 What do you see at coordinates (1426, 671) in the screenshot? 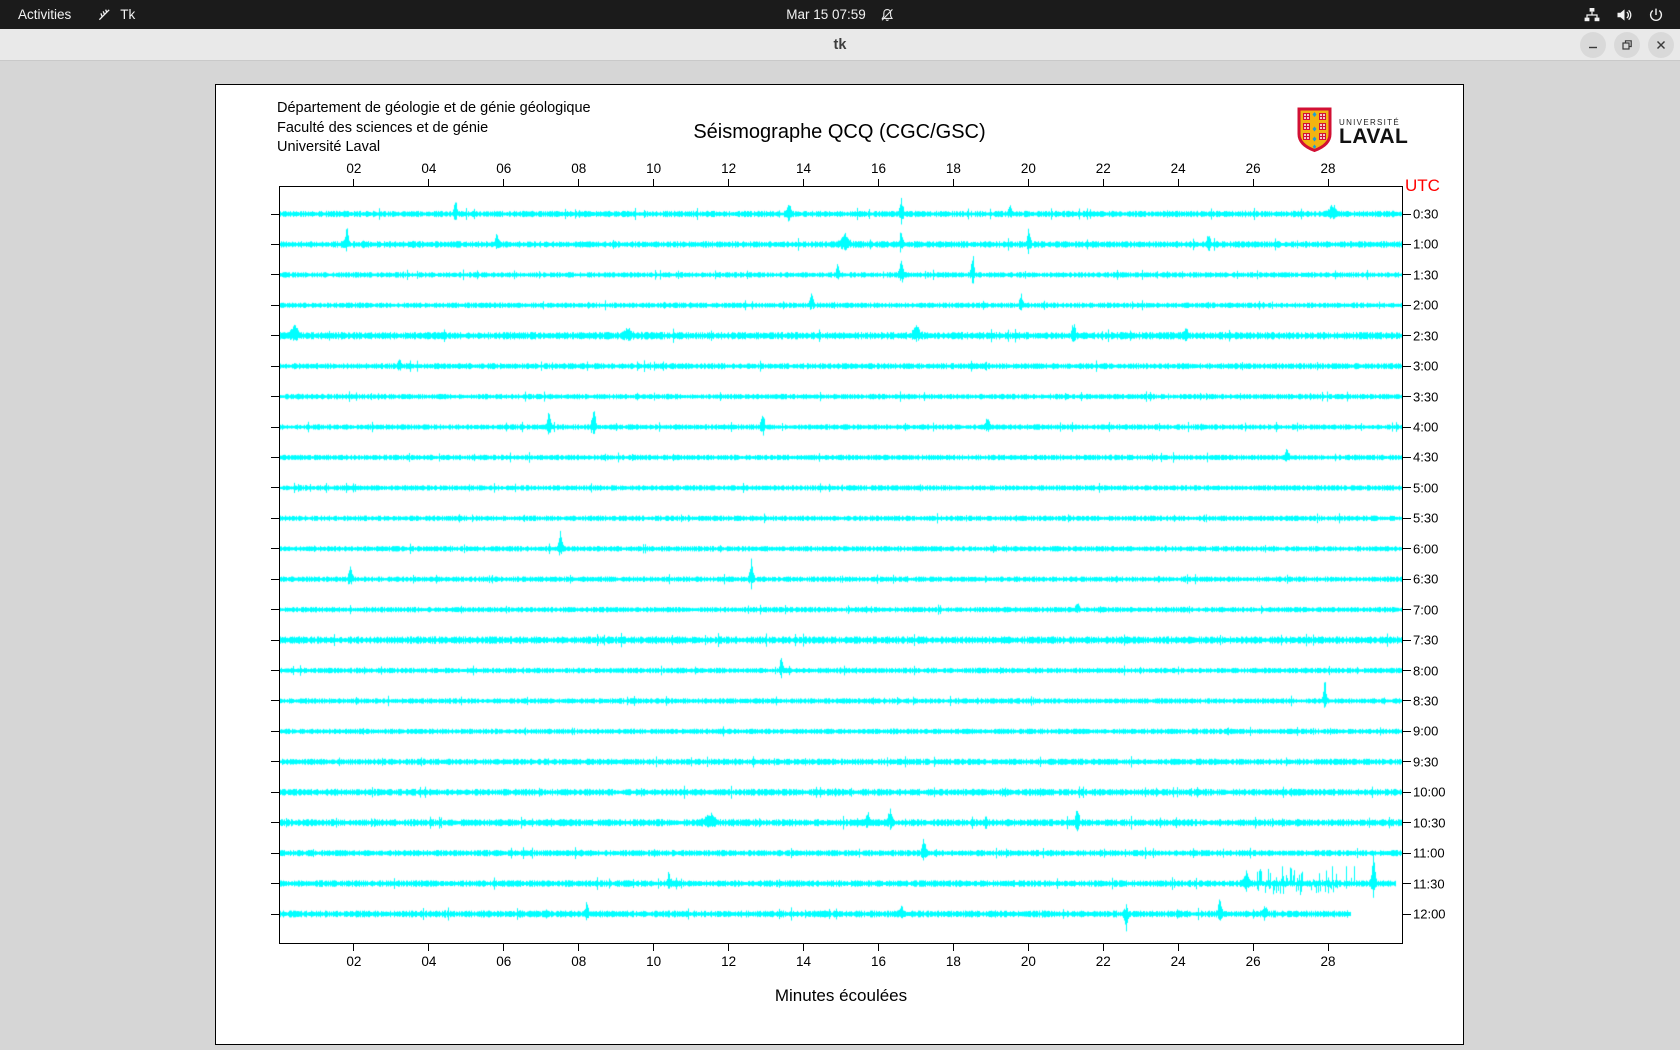
I see `trace-time-label: 8:00` at bounding box center [1426, 671].